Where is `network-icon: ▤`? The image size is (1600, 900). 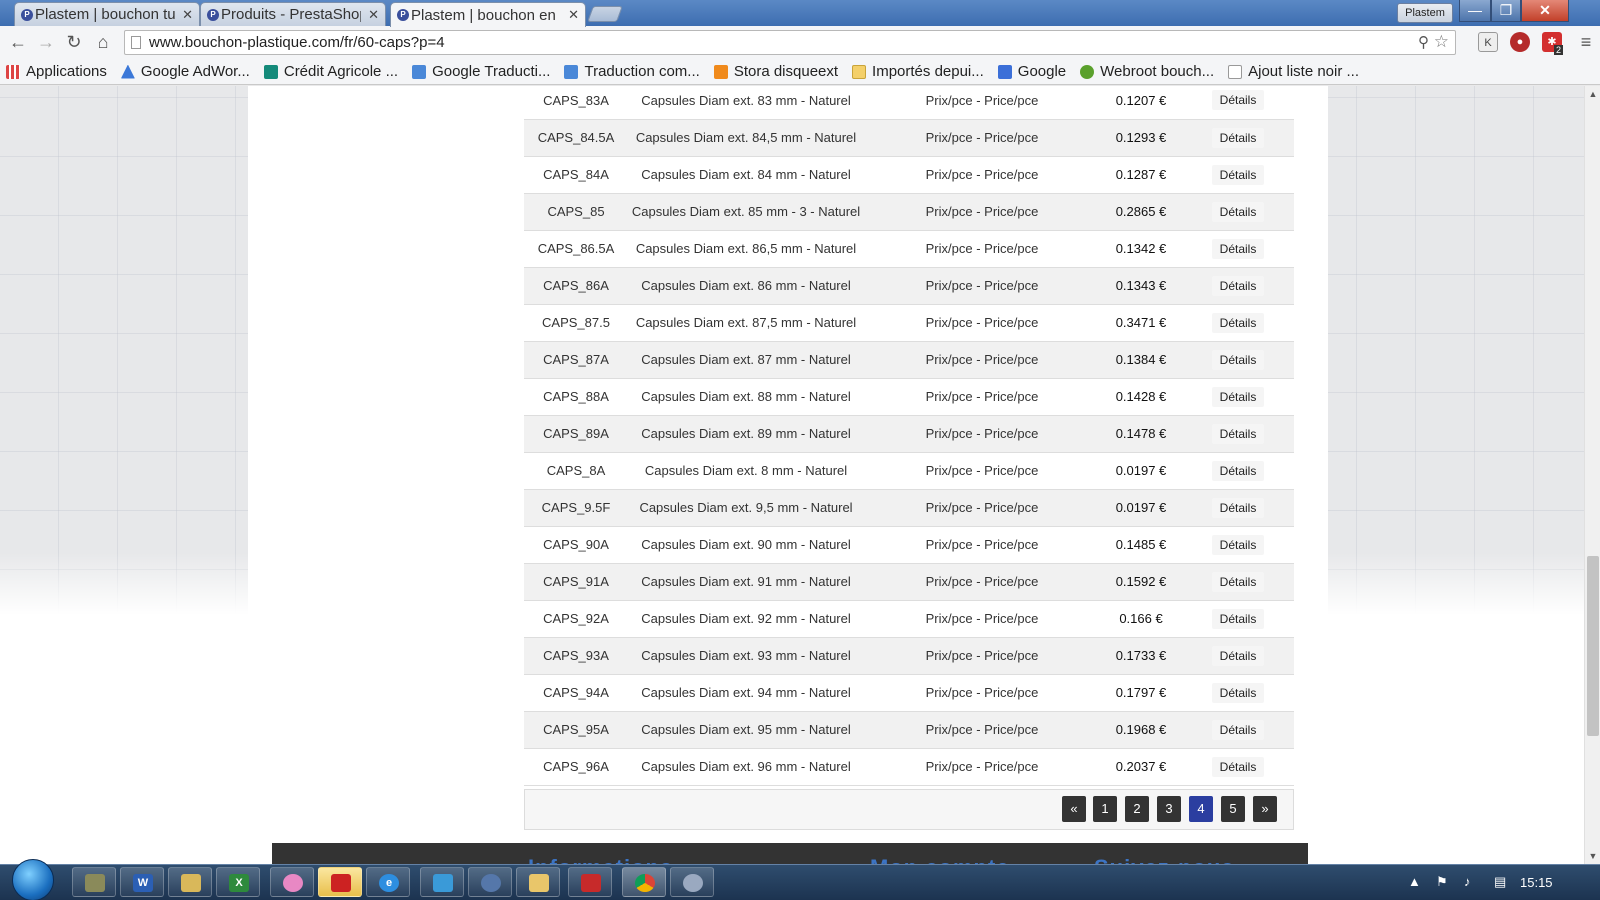
network-icon: ▤ is located at coordinates (1500, 882).